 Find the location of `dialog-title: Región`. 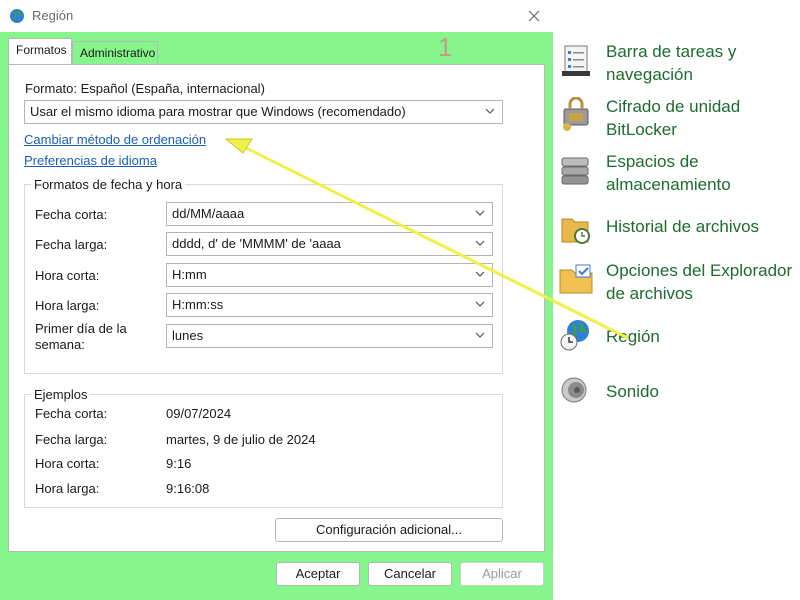

dialog-title: Región is located at coordinates (53, 15).